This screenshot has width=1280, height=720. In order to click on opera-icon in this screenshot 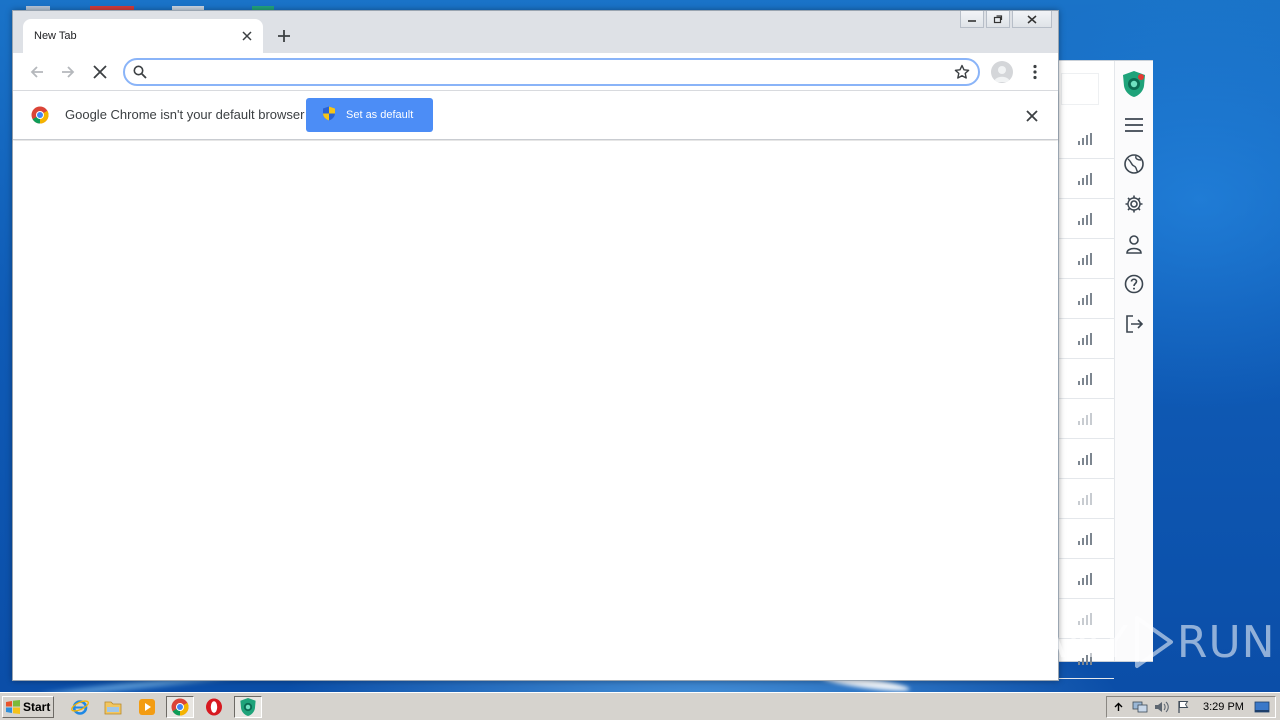, I will do `click(214, 707)`.